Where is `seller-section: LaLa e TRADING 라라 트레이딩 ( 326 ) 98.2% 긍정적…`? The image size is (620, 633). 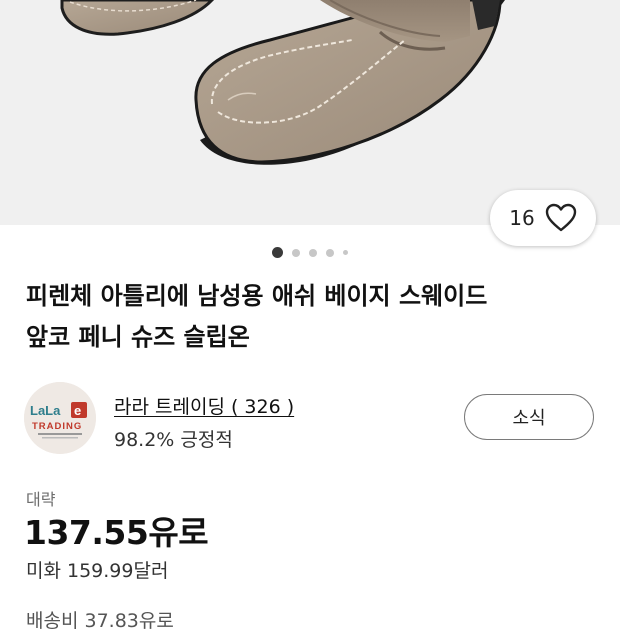 seller-section: LaLa e TRADING 라라 트레이딩 ( 326 ) 98.2% 긍정적… is located at coordinates (310, 419).